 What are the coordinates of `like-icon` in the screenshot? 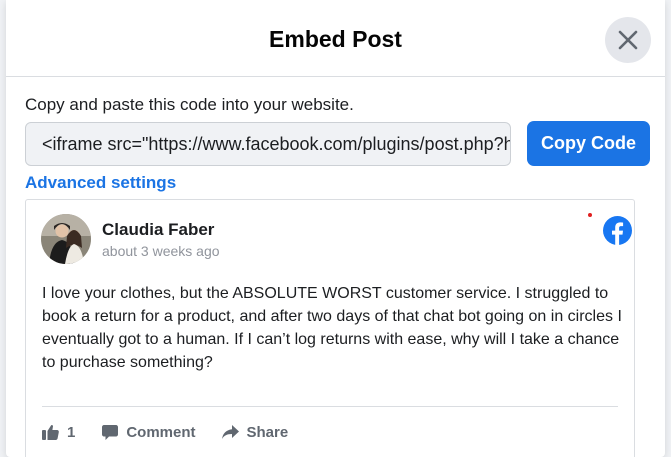 It's located at (50, 432).